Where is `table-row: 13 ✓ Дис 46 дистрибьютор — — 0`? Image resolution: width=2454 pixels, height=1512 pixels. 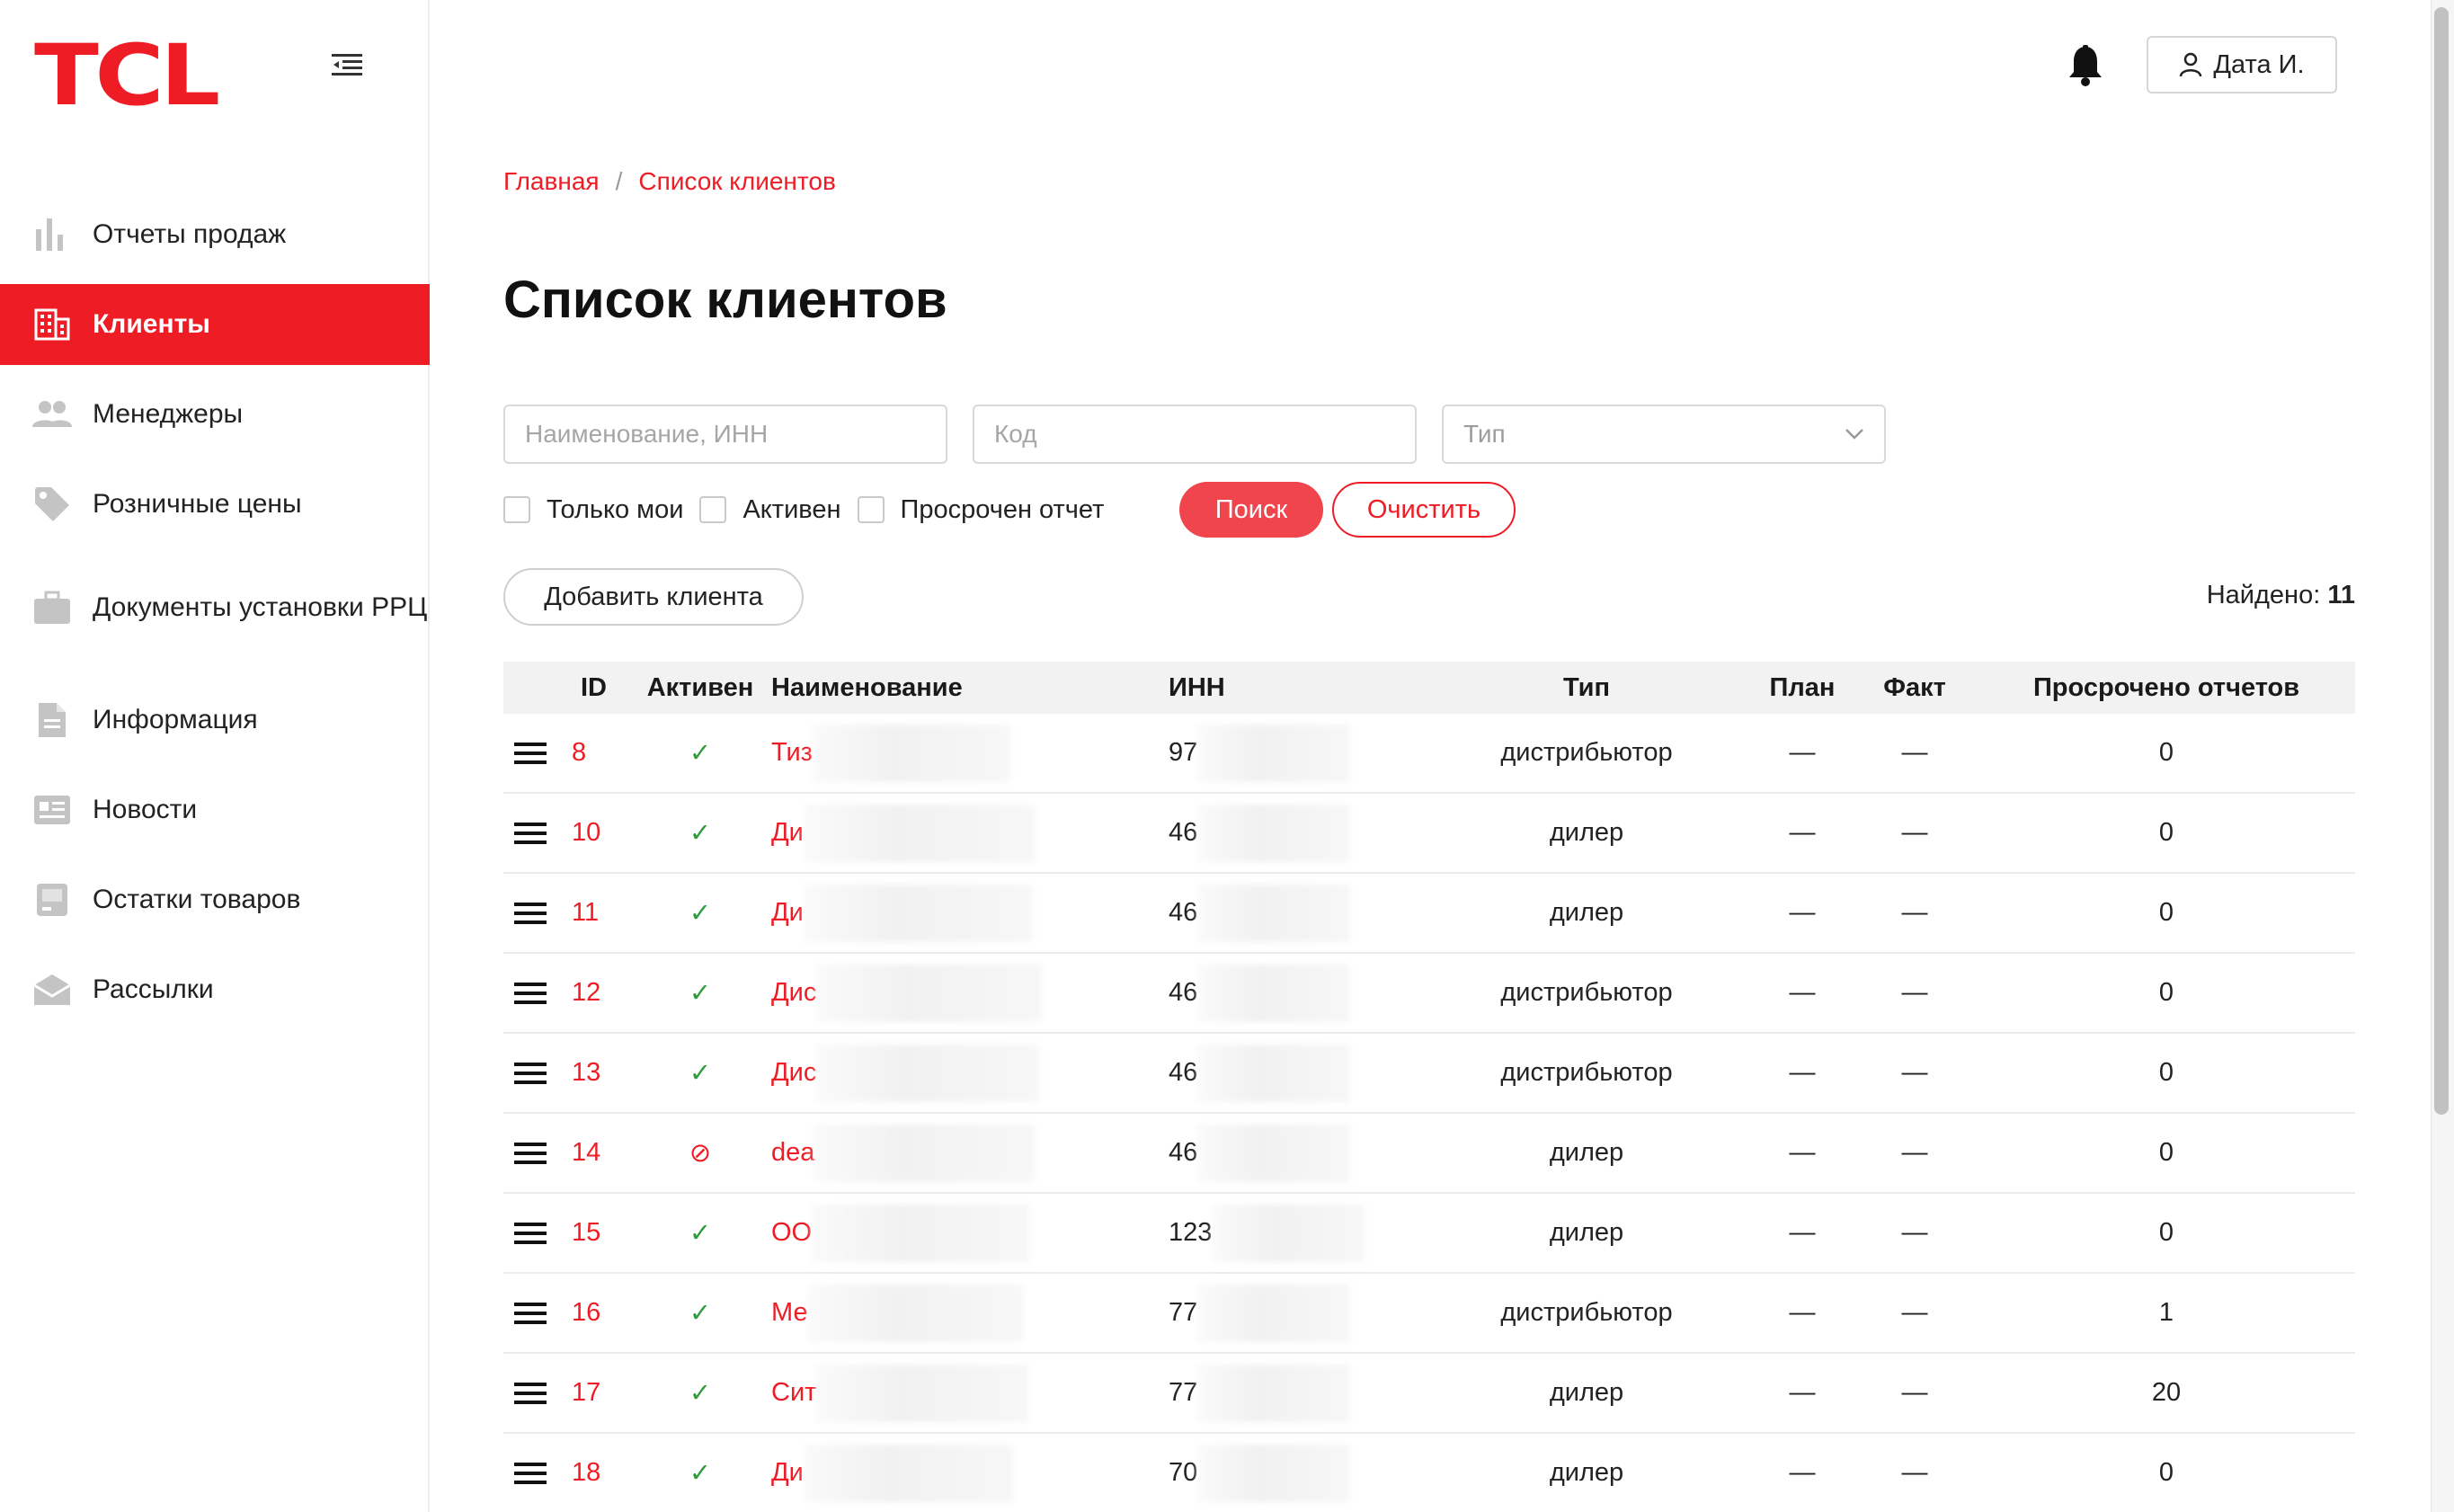 table-row: 13 ✓ Дис 46 дистрибьютор — — 0 is located at coordinates (1429, 1074).